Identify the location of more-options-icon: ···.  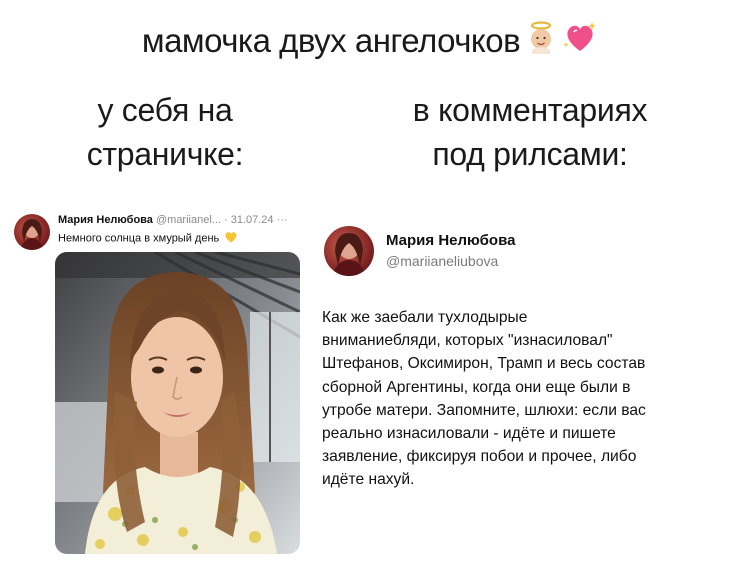
(282, 220).